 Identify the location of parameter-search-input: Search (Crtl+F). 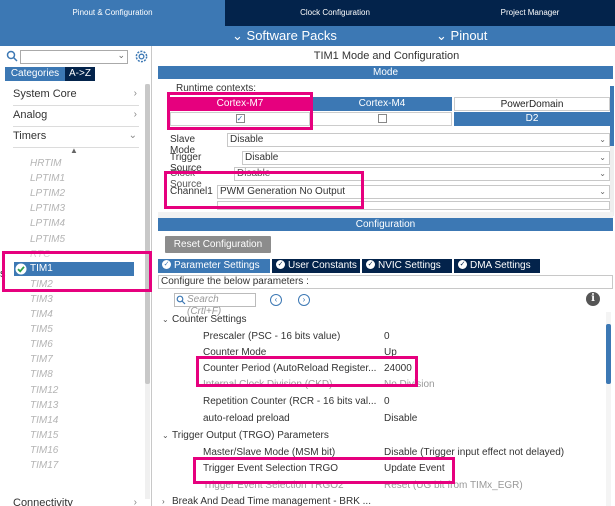
(215, 305).